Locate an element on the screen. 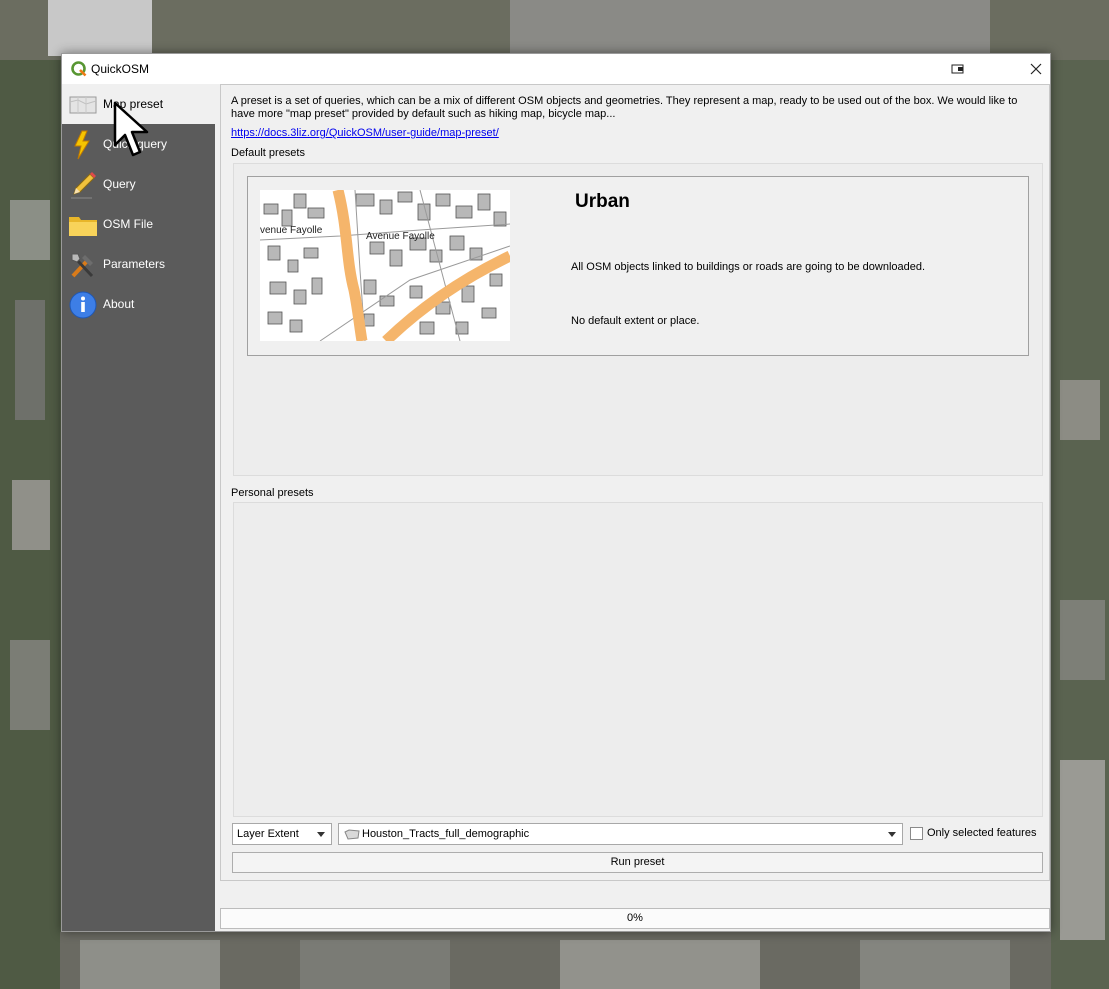 Image resolution: width=1109 pixels, height=989 pixels. personal-presets-label: Personal presets is located at coordinates (272, 493).